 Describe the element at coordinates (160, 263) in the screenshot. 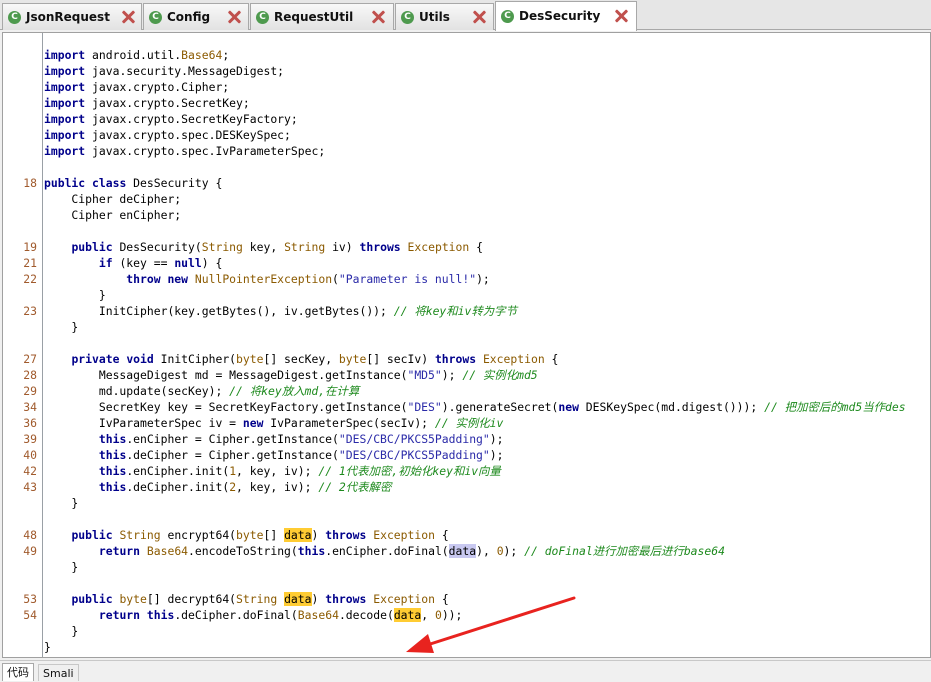

I see `code-text: if (key == null) {` at that location.